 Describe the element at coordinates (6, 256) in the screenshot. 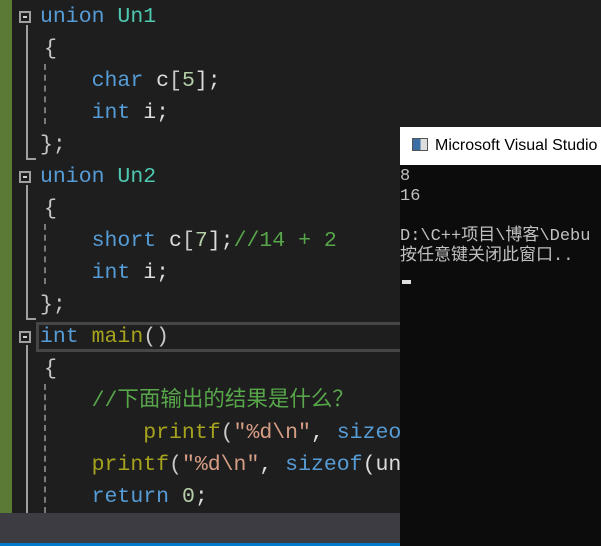

I see `change-tracking-bar` at that location.